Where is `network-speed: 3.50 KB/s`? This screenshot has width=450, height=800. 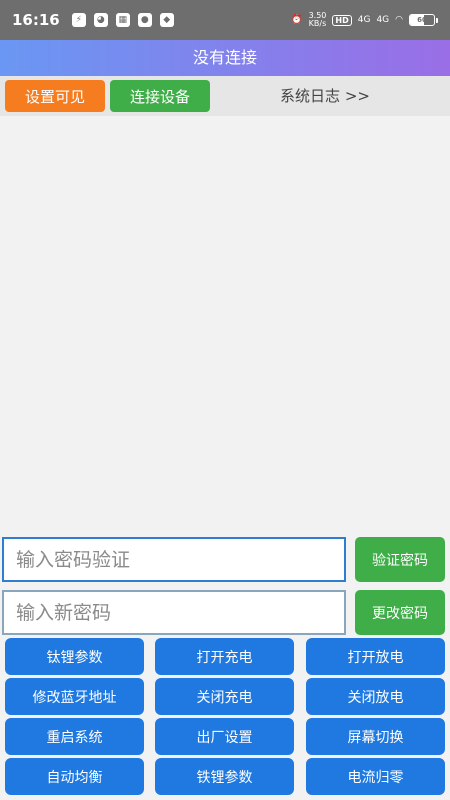 network-speed: 3.50 KB/s is located at coordinates (318, 20).